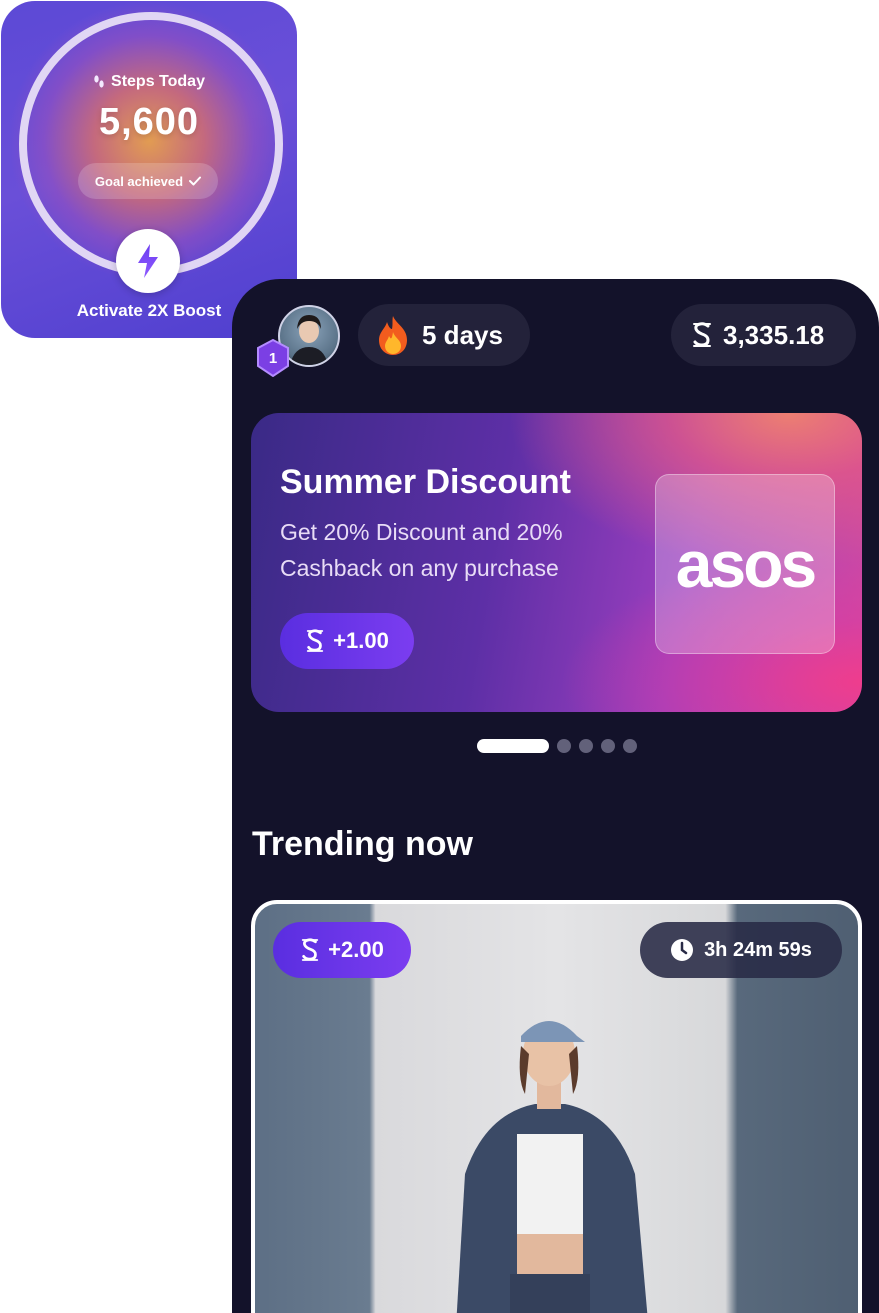  I want to click on brand-logo-box: asos, so click(745, 564).